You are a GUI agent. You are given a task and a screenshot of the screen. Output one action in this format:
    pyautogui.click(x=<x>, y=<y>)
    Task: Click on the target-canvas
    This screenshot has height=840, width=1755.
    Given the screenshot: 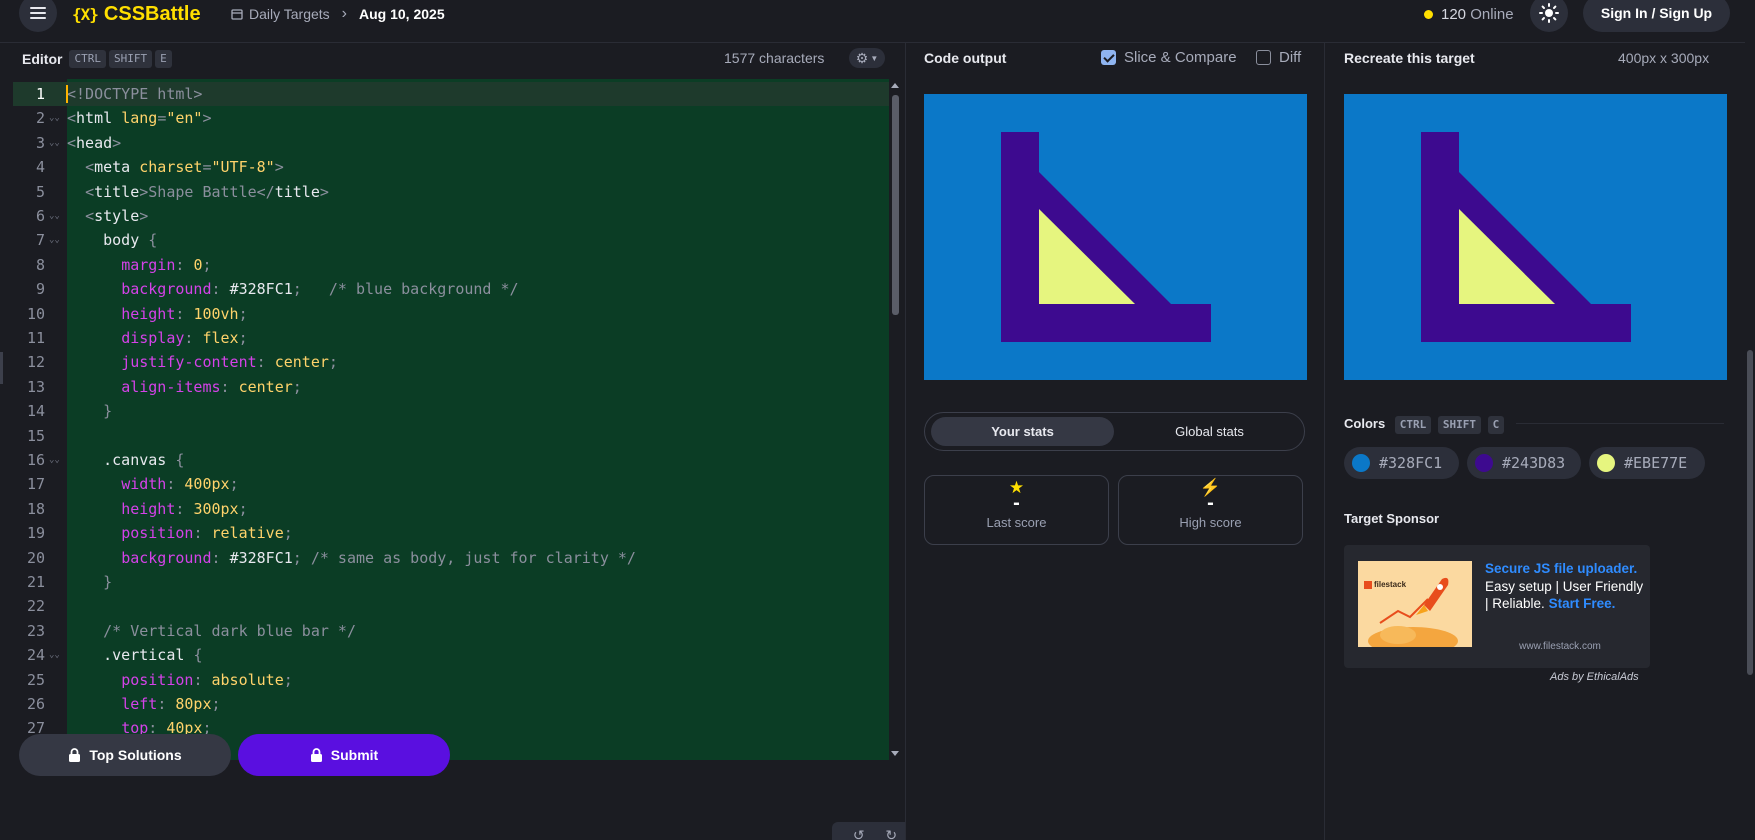 What is the action you would take?
    pyautogui.click(x=1535, y=237)
    